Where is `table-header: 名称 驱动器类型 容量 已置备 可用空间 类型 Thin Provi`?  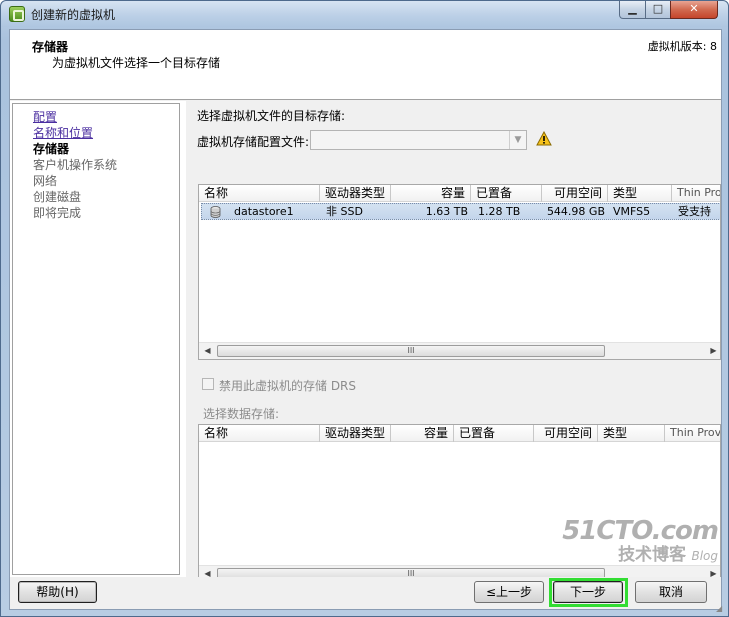 table-header: 名称 驱动器类型 容量 已置备 可用空间 类型 Thin Provi is located at coordinates (459, 193).